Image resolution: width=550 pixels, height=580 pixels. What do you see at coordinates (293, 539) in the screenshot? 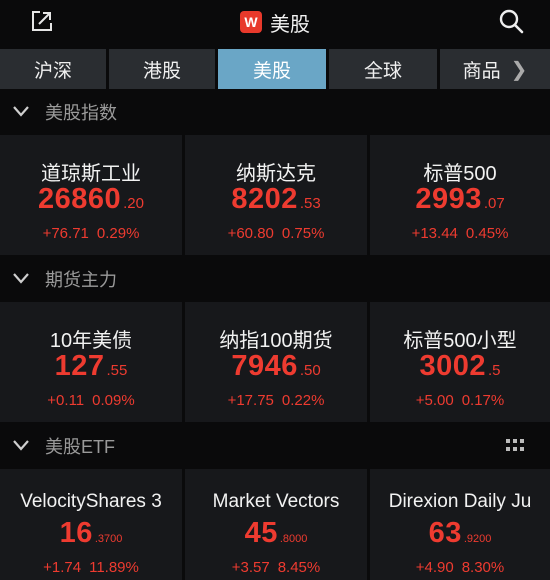
I see `price-decimal: .8000` at bounding box center [293, 539].